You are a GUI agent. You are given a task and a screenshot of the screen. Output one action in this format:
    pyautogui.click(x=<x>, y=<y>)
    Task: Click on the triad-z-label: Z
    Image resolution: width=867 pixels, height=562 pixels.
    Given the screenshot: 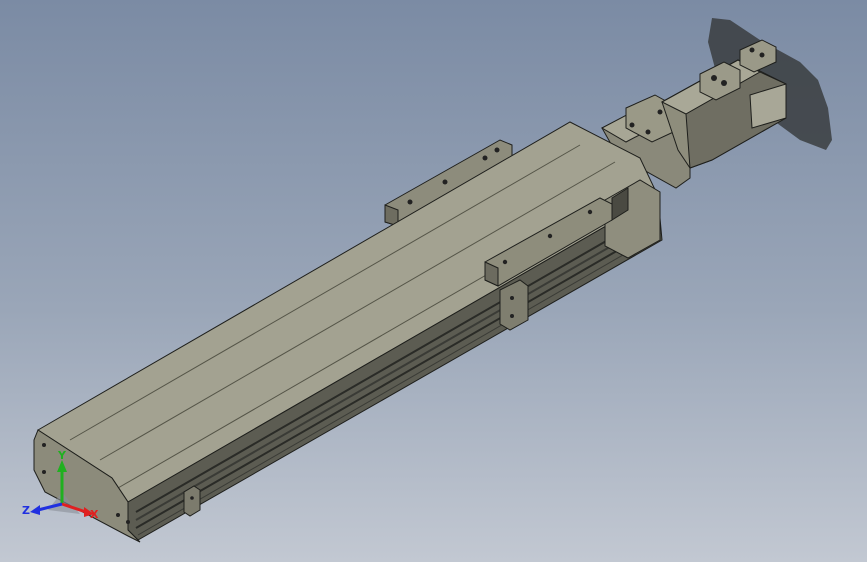 What is the action you would take?
    pyautogui.click(x=26, y=510)
    